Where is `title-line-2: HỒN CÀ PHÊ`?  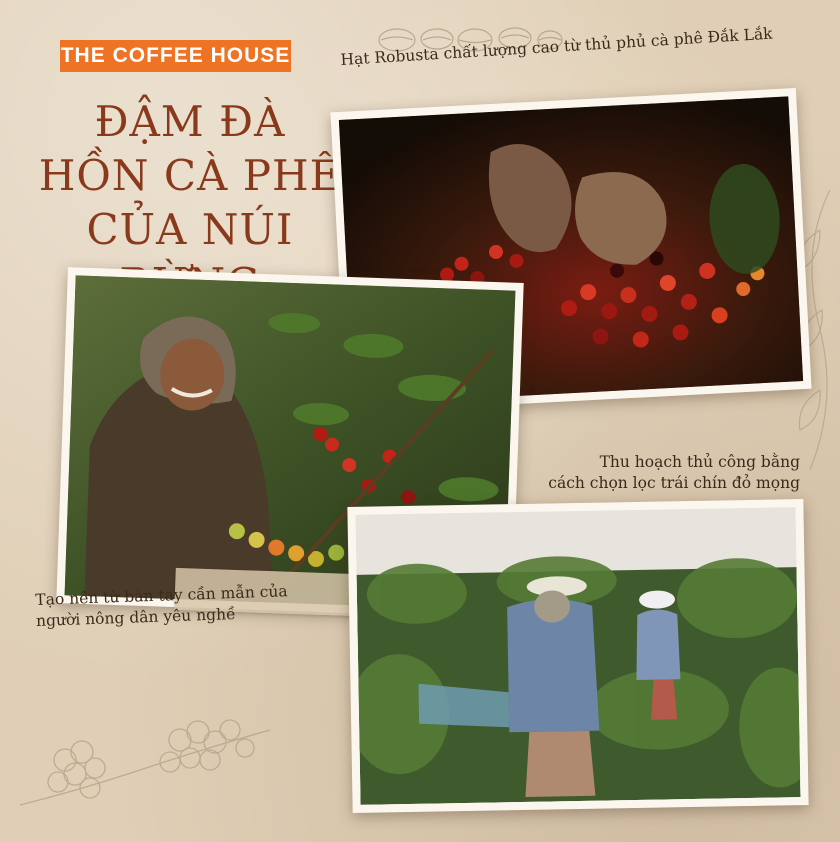 title-line-2: HỒN CÀ PHÊ is located at coordinates (190, 175).